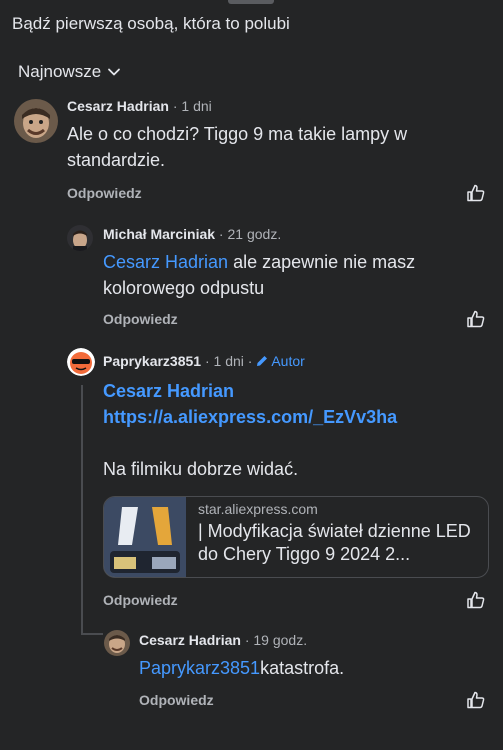  Describe the element at coordinates (280, 640) in the screenshot. I see `comment-time: 19 godz.` at that location.